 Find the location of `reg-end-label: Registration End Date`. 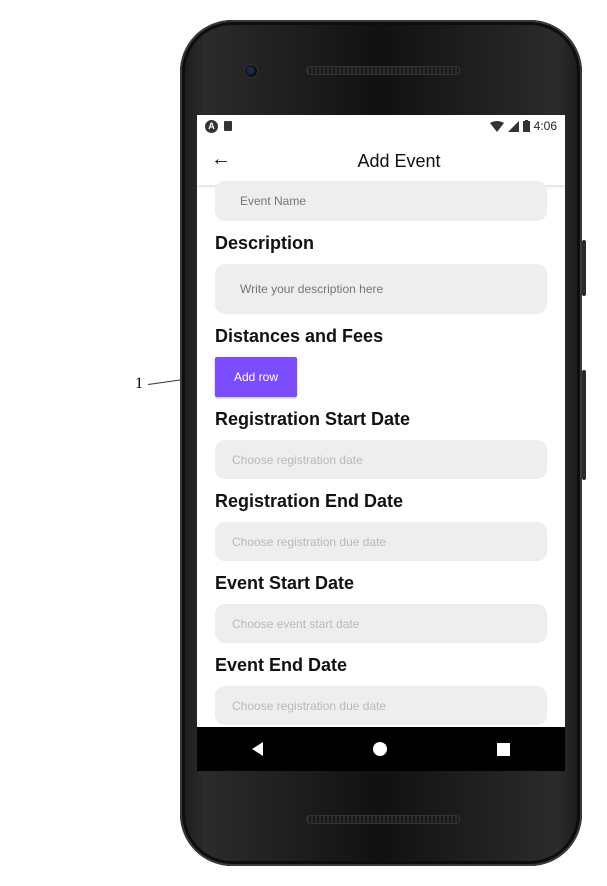

reg-end-label: Registration End Date is located at coordinates (309, 501).